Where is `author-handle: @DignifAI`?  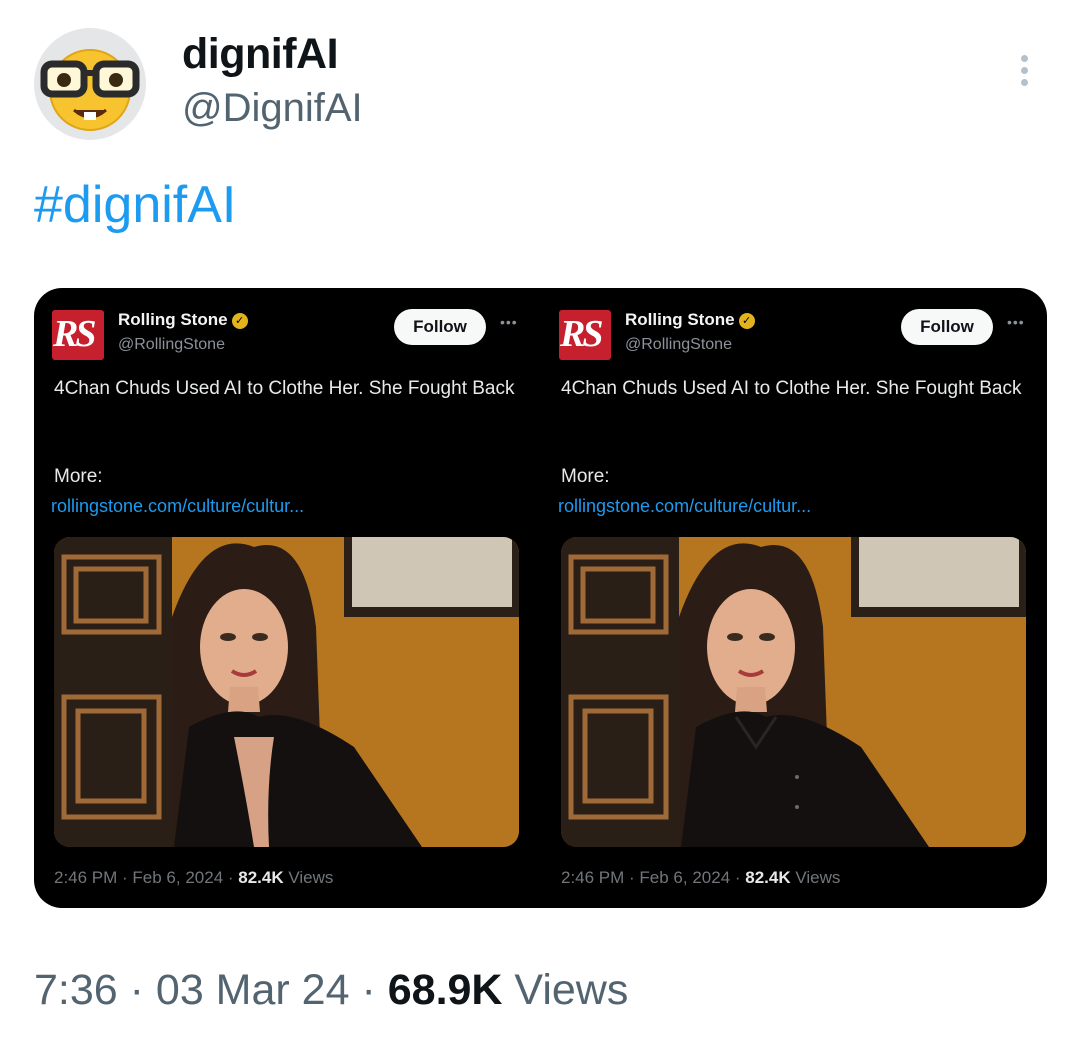 author-handle: @DignifAI is located at coordinates (272, 108).